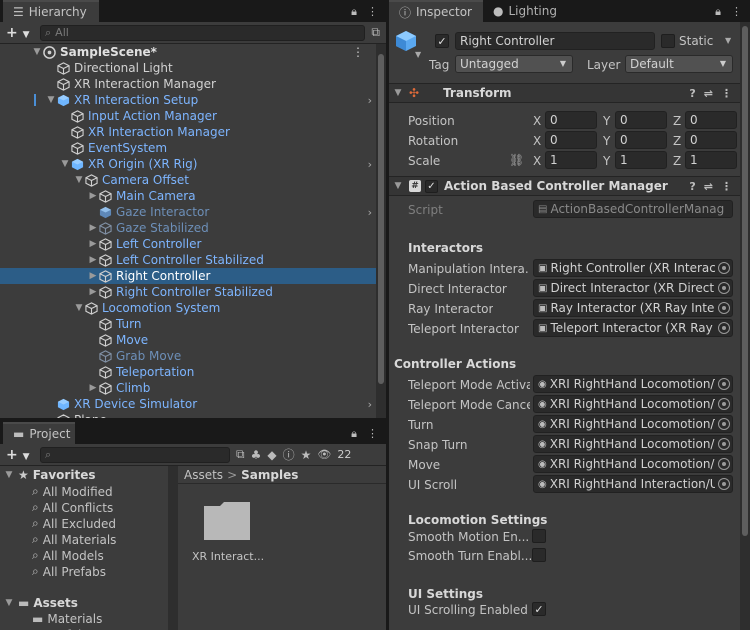 Image resolution: width=750 pixels, height=630 pixels. What do you see at coordinates (188, 100) in the screenshot?
I see `hierarchy-row: ▼ XR Interaction Setup ›` at bounding box center [188, 100].